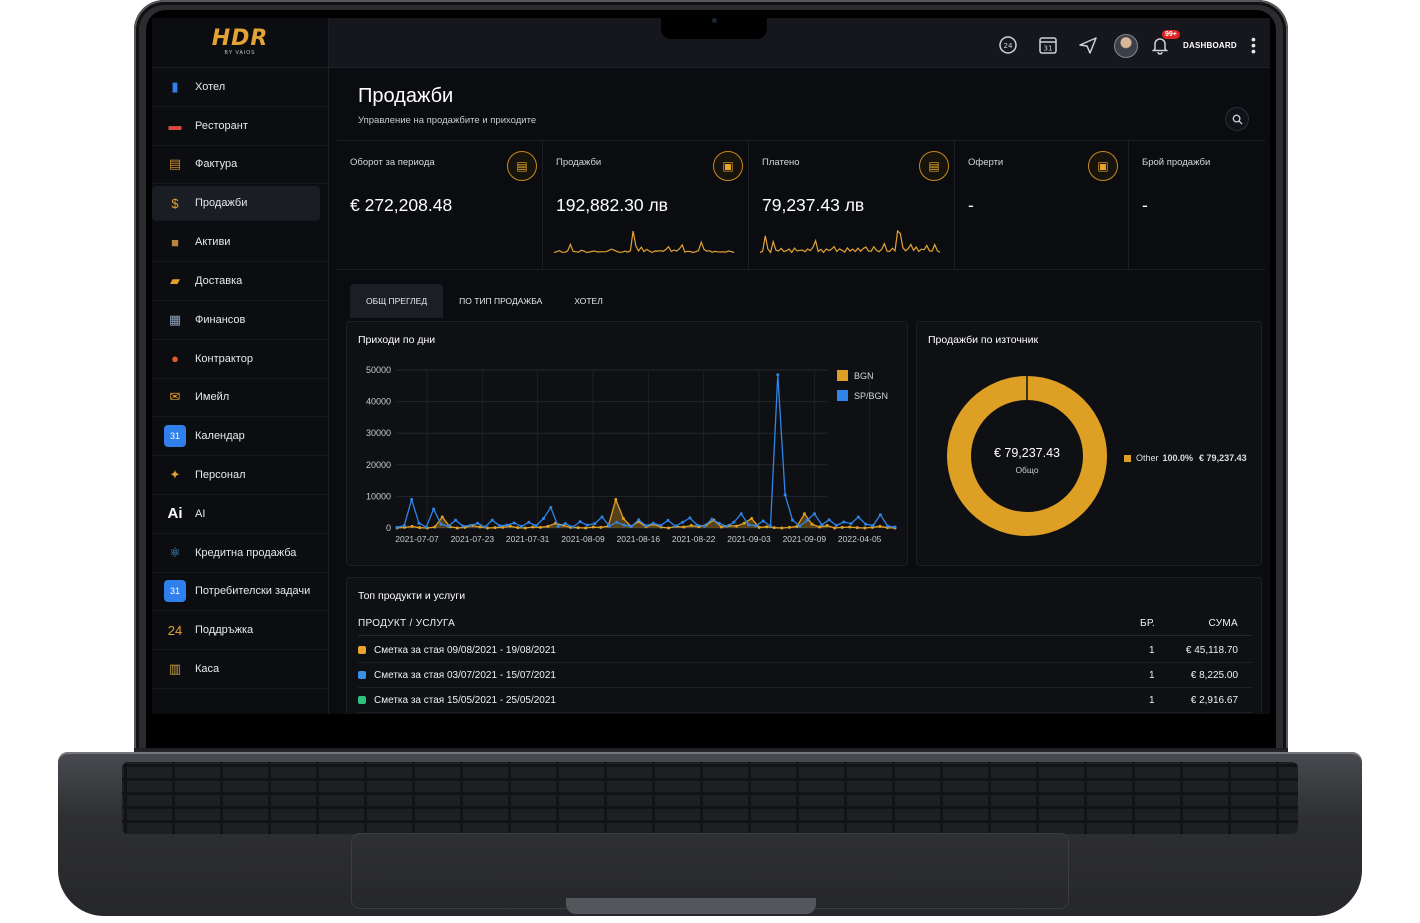 This screenshot has height=923, width=1420. I want to click on sidebar-item-7: ● Контрактор, so click(240, 359).